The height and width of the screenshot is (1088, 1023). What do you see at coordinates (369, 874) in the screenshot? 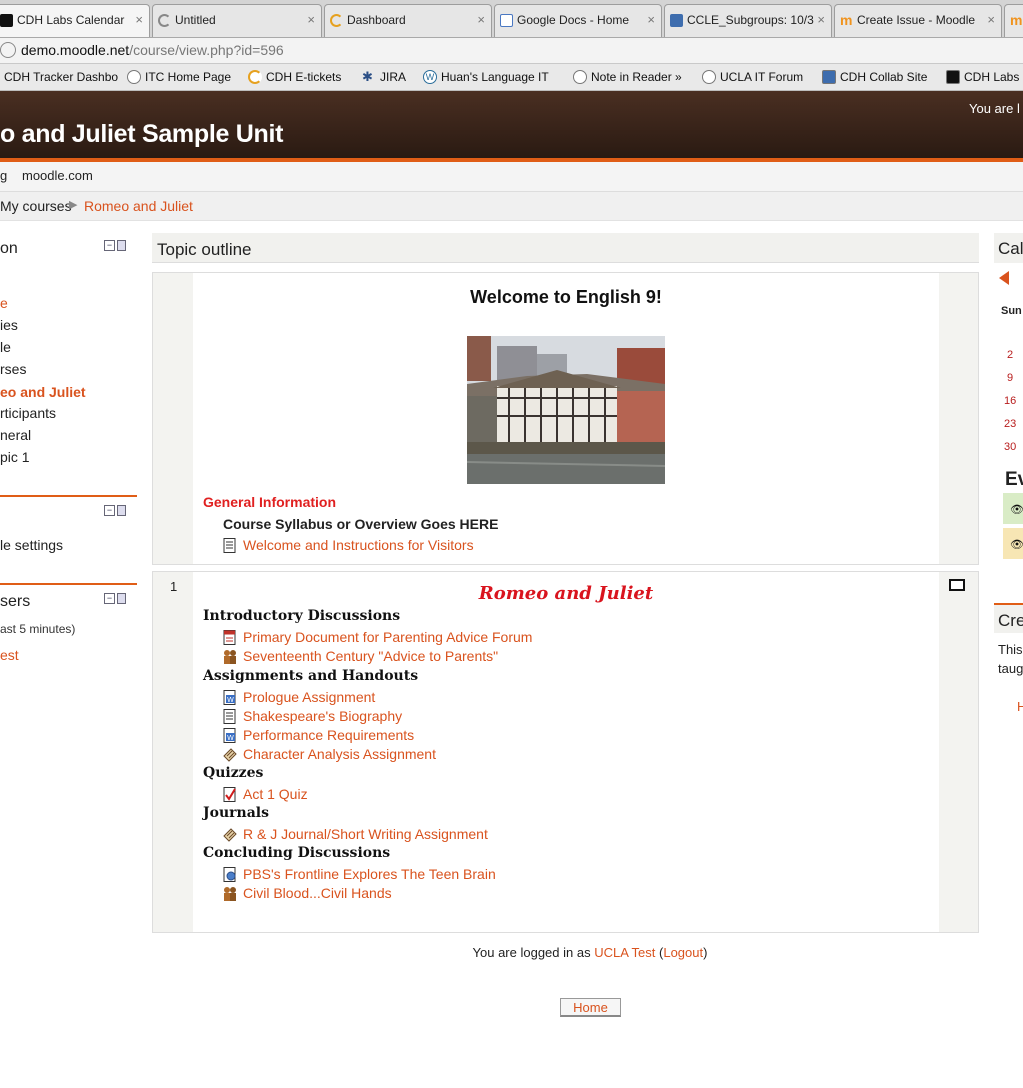
I see `activity-link: PBS's Frontline Explores The Teen Brain` at bounding box center [369, 874].